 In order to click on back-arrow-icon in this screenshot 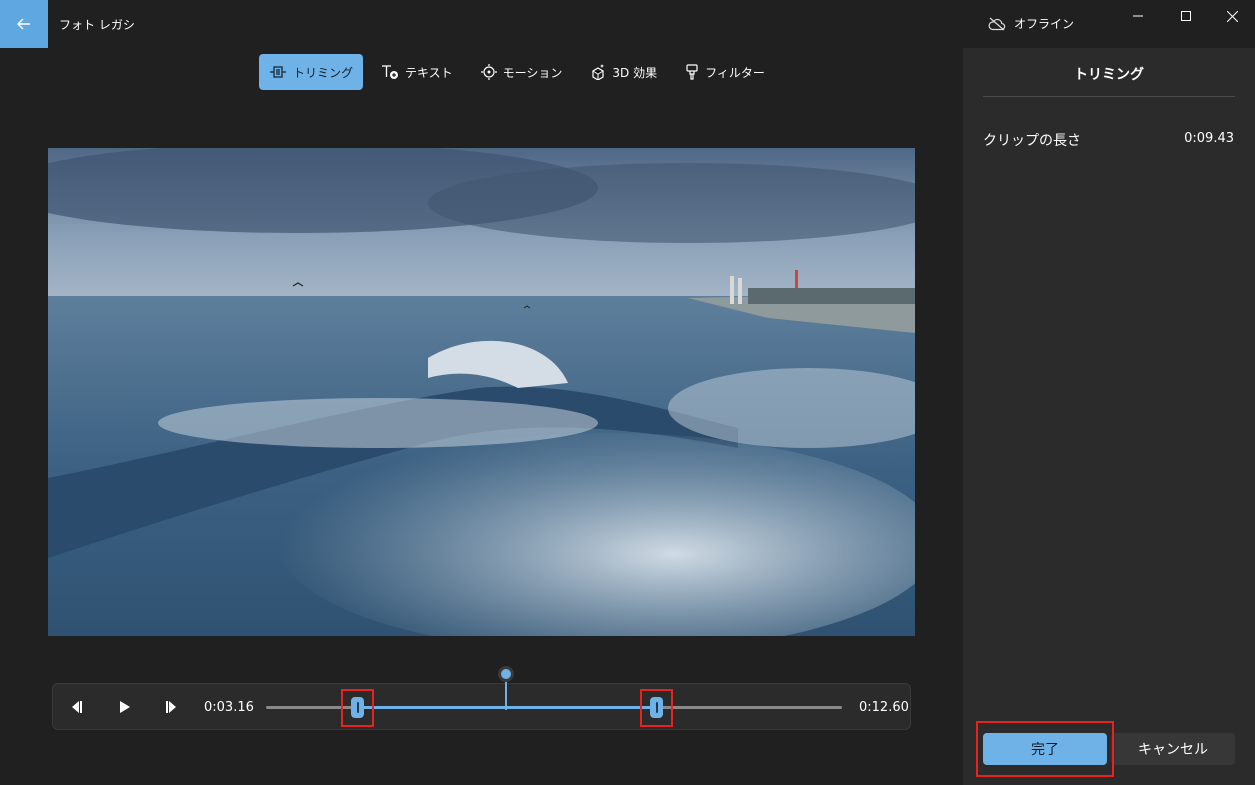, I will do `click(23, 24)`.